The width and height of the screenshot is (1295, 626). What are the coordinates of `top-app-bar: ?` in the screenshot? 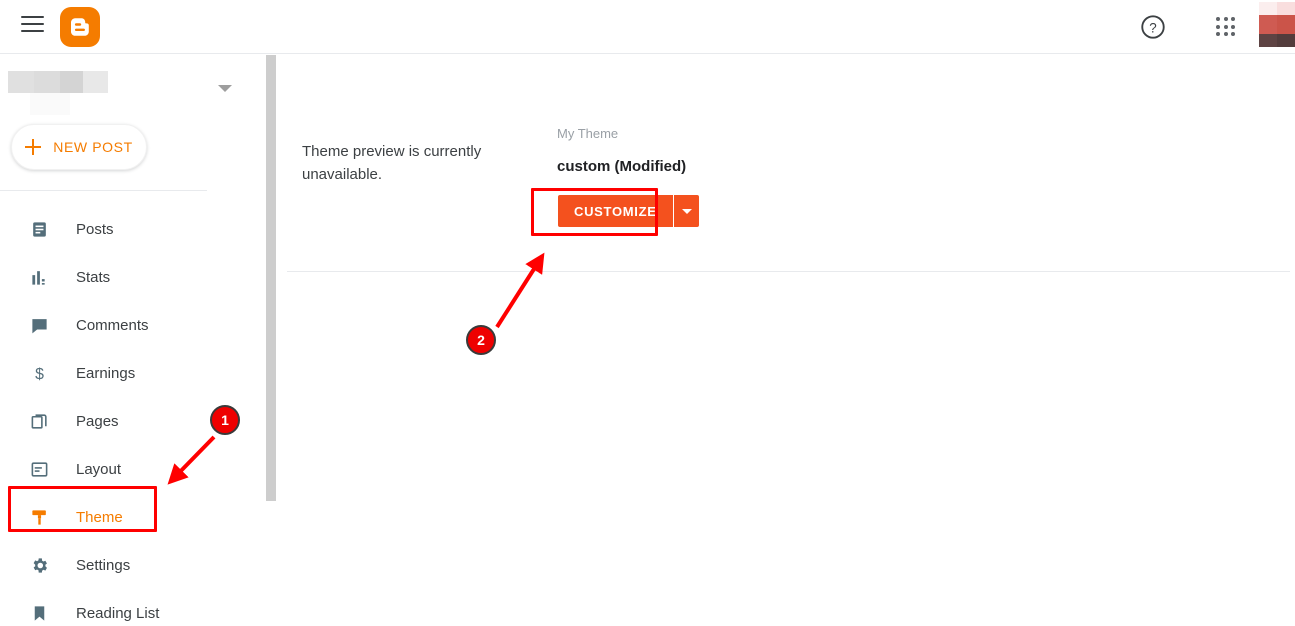 It's located at (647, 27).